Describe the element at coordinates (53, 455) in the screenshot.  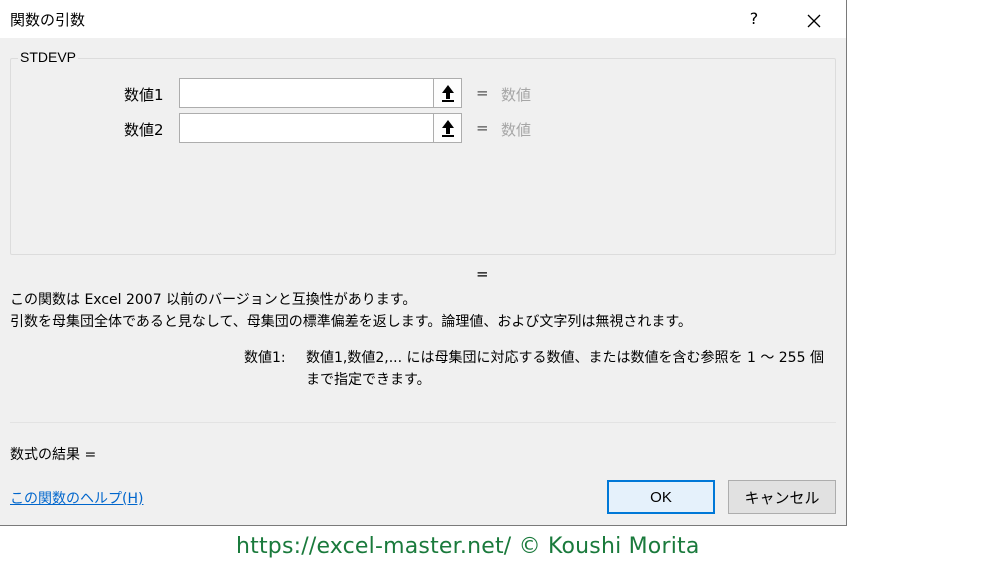
I see `formula-result: 数式の結果 =` at that location.